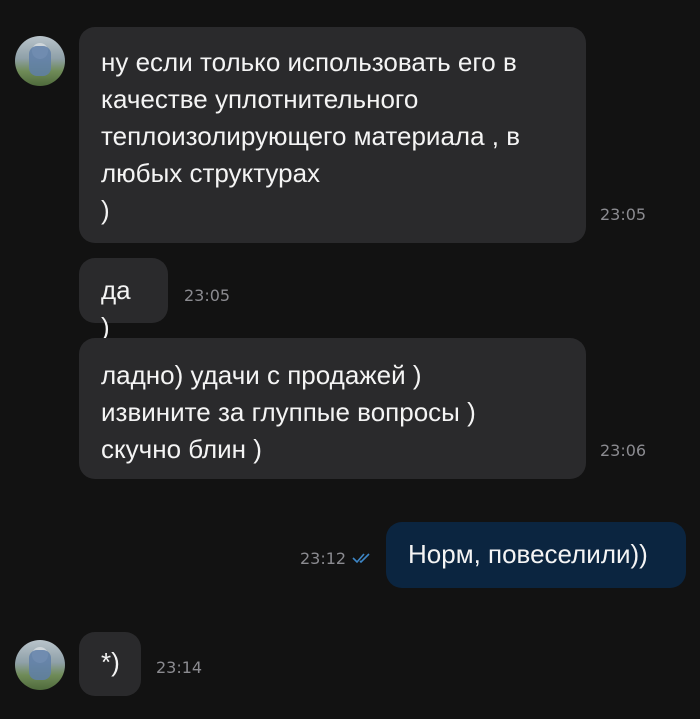 The image size is (700, 719). I want to click on message-bubble-incoming: *), so click(110, 664).